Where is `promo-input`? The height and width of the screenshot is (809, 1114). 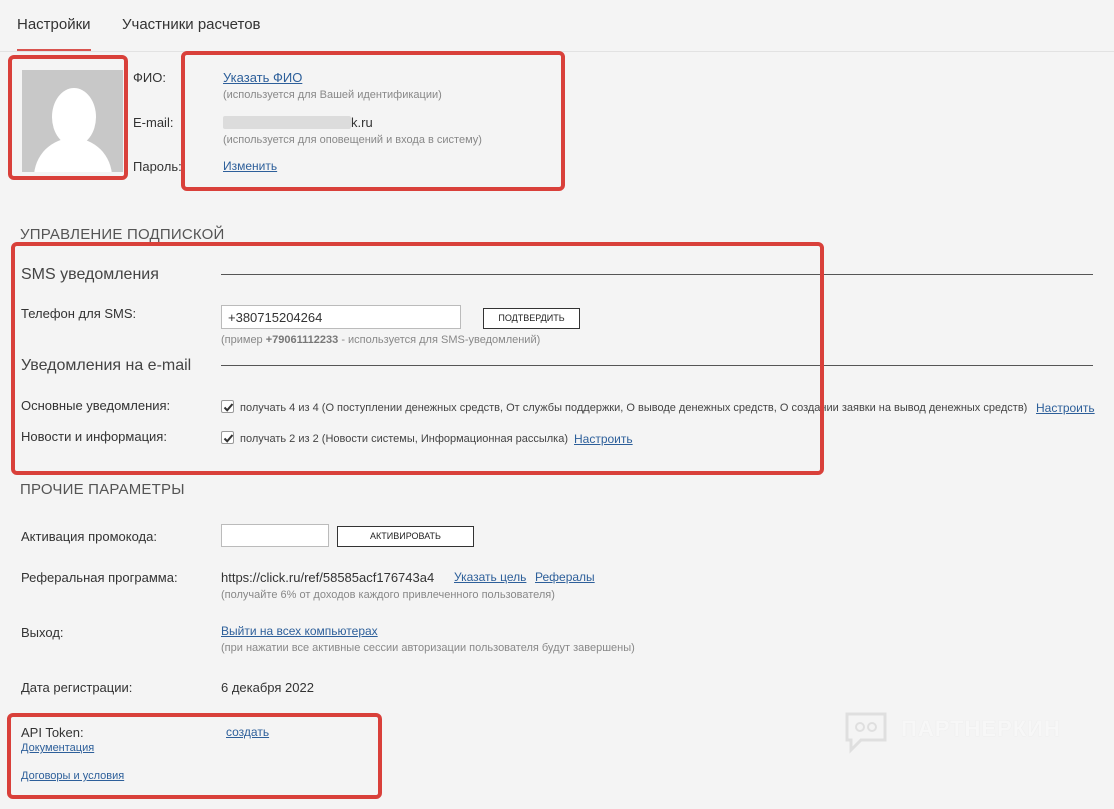
promo-input is located at coordinates (275, 535).